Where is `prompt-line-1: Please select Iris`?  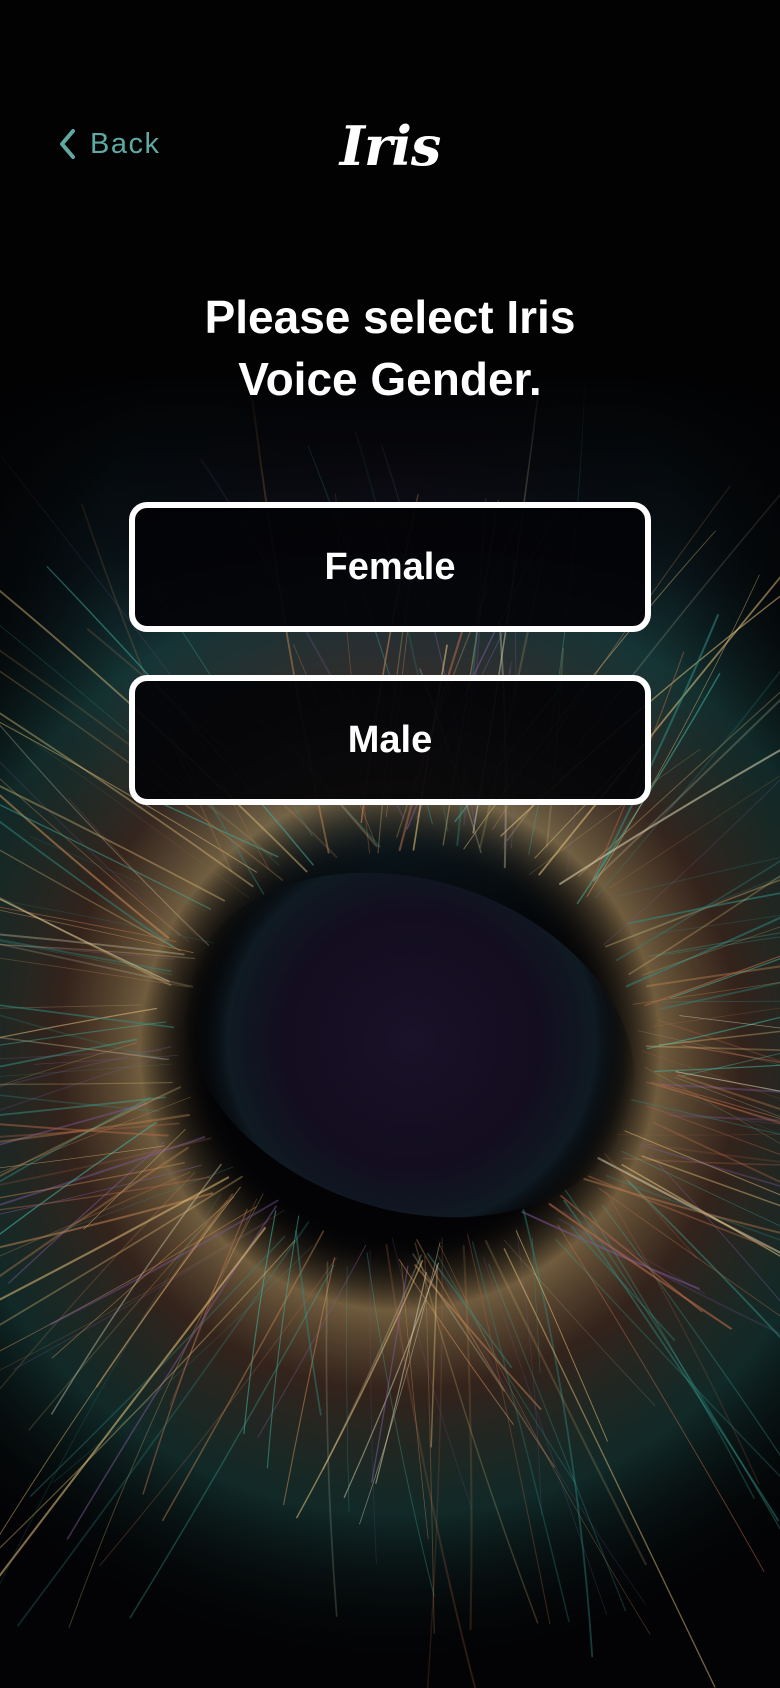
prompt-line-1: Please select Iris is located at coordinates (390, 317).